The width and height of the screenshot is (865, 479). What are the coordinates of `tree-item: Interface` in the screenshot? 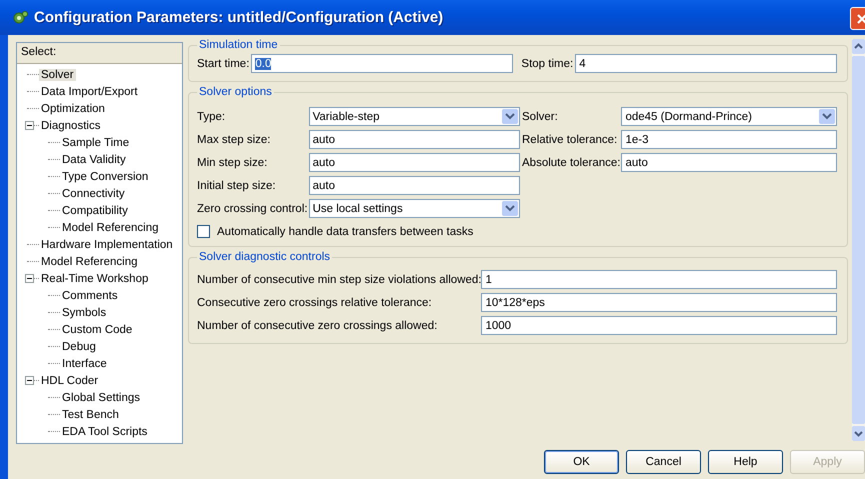 It's located at (84, 364).